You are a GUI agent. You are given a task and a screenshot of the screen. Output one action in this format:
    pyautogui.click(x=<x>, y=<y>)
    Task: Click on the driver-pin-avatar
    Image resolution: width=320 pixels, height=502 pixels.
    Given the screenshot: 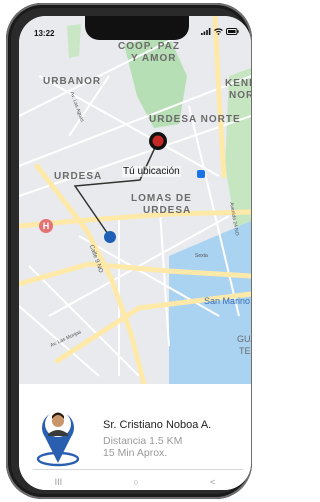 What is the action you would take?
    pyautogui.click(x=58, y=434)
    